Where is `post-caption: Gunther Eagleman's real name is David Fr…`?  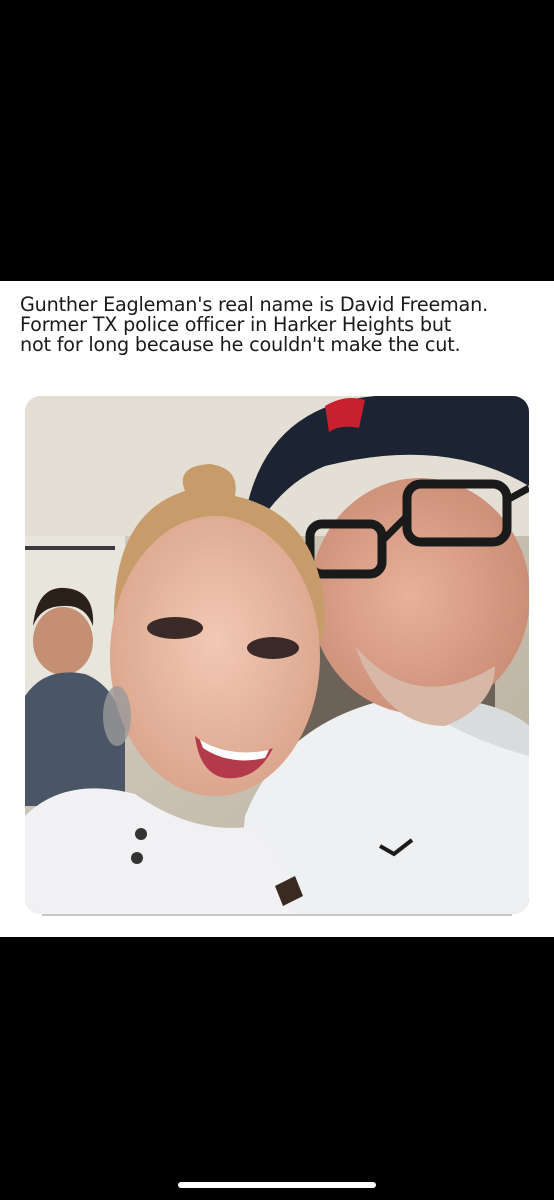 post-caption: Gunther Eagleman's real name is David Fr… is located at coordinates (280, 325).